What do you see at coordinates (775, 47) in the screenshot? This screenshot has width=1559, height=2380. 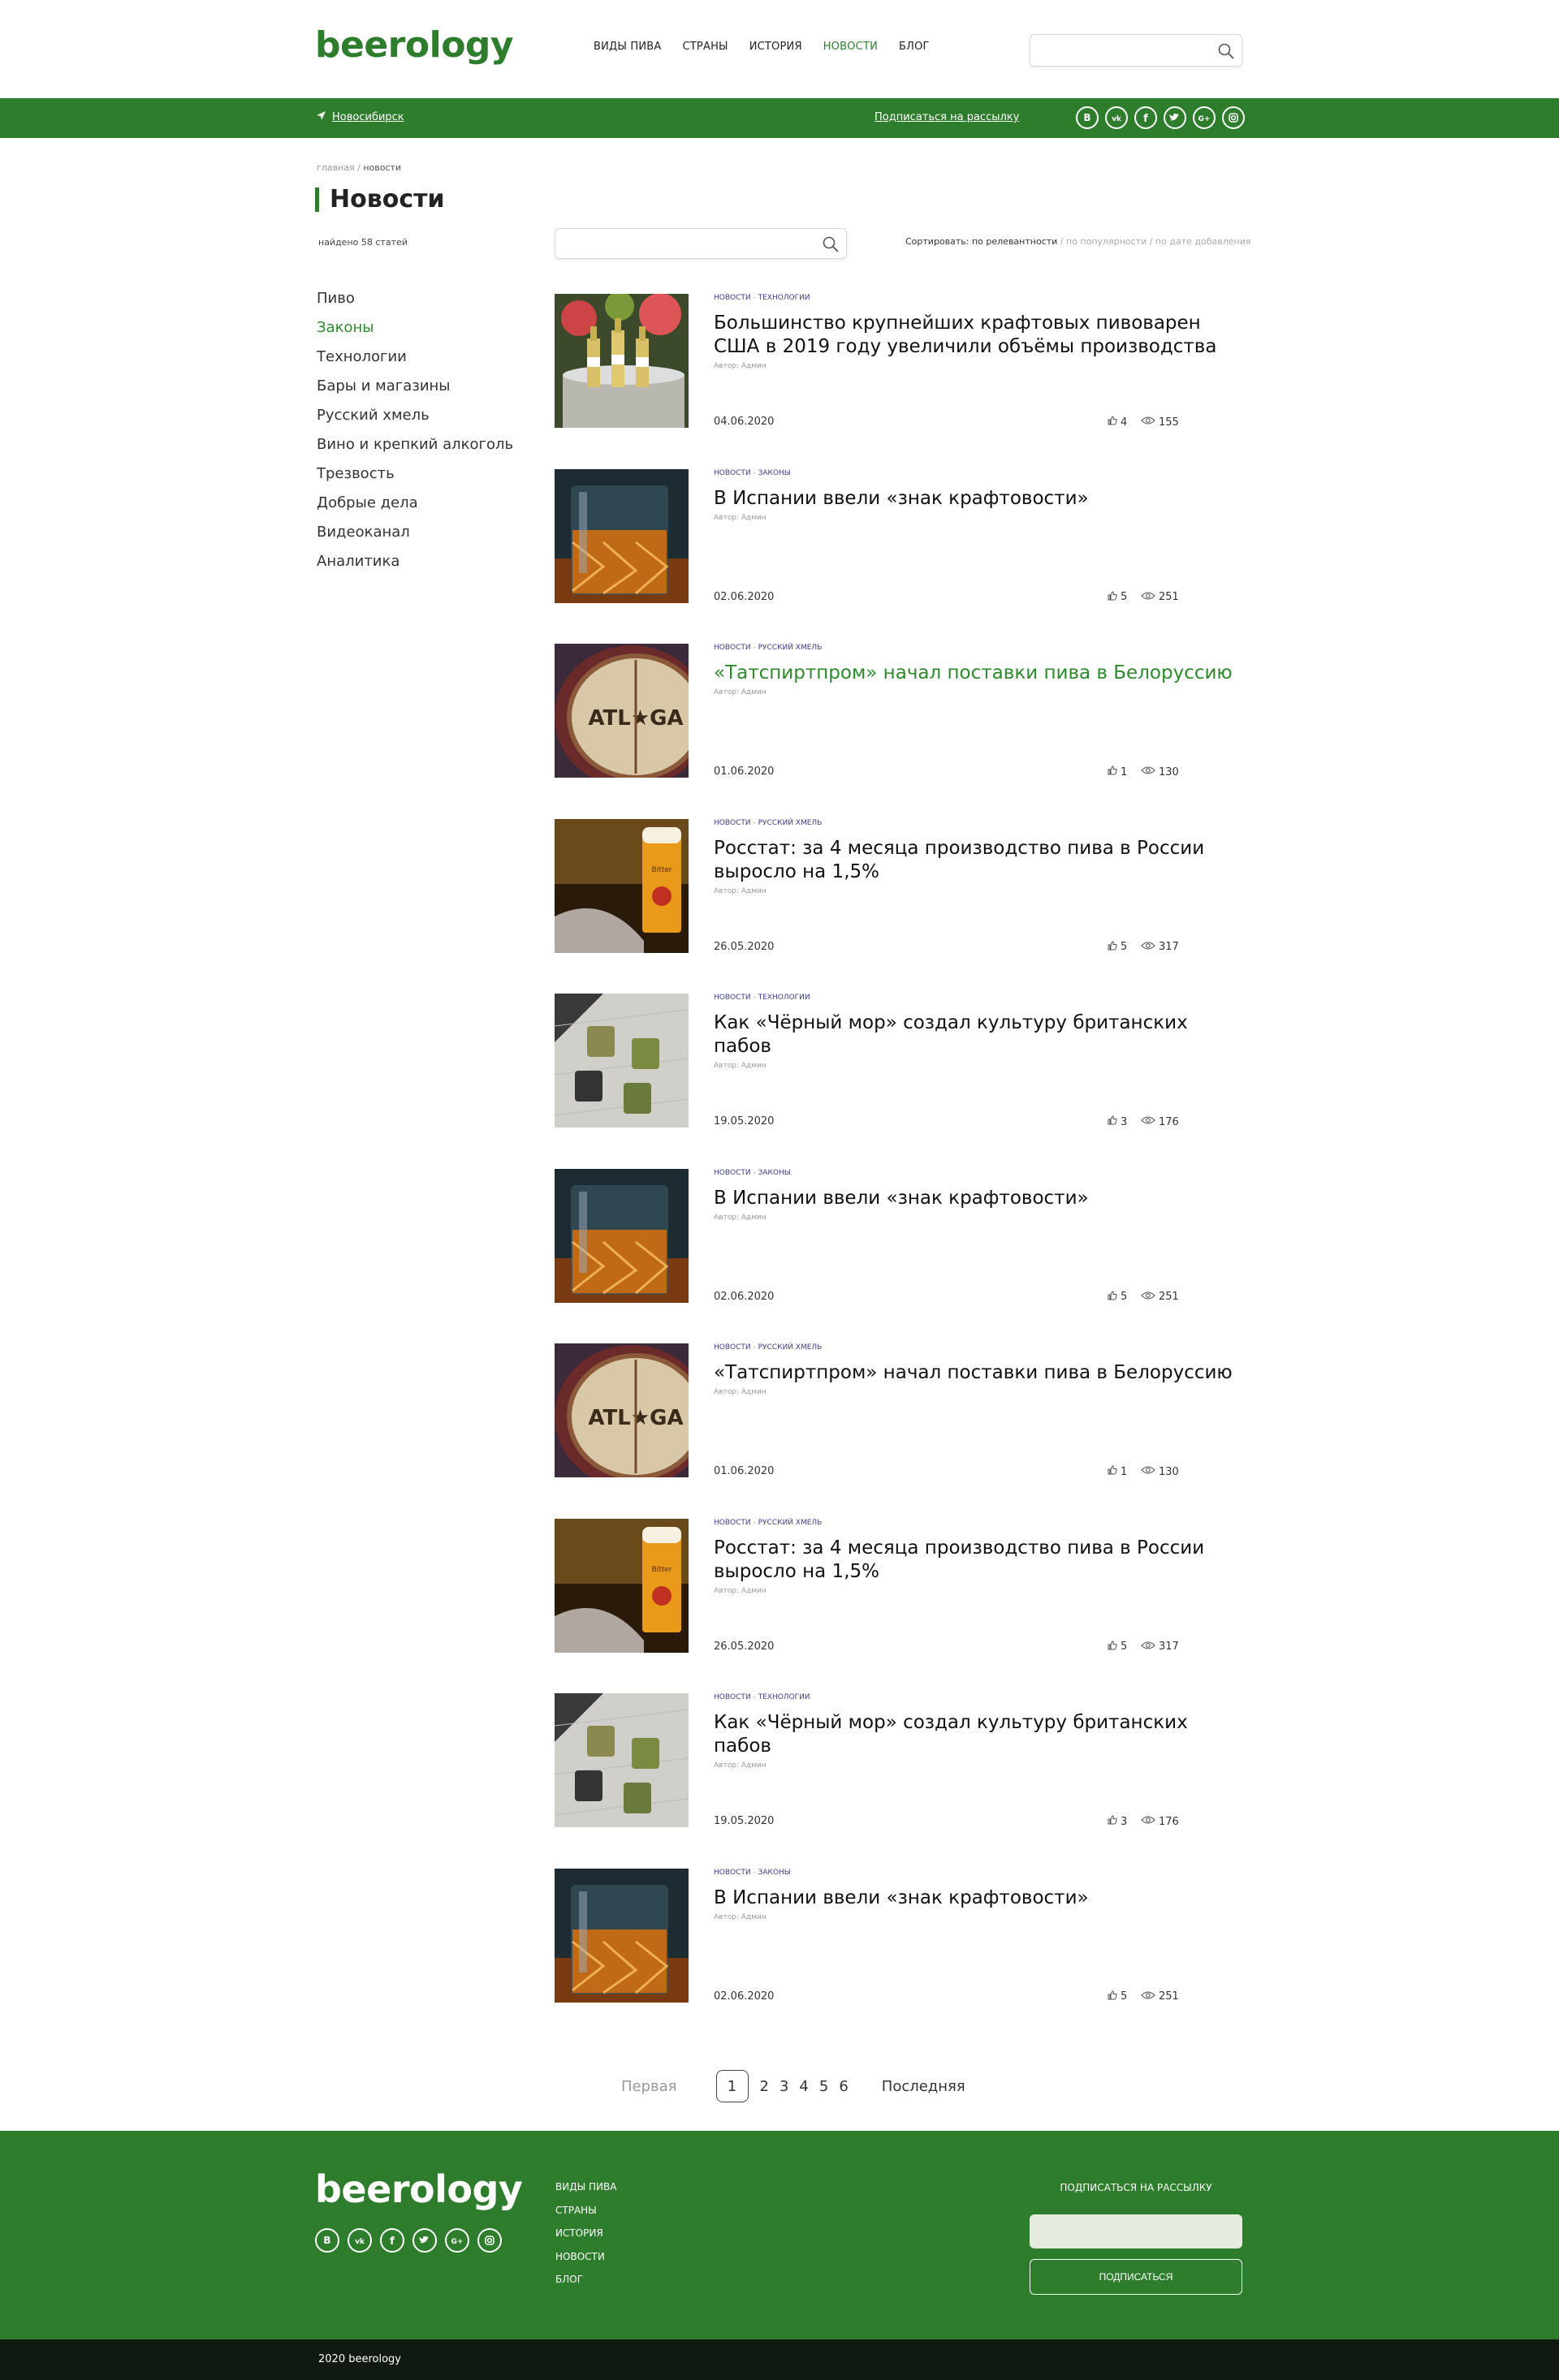 I see `nav-item-2: ИСТОРИЯ` at bounding box center [775, 47].